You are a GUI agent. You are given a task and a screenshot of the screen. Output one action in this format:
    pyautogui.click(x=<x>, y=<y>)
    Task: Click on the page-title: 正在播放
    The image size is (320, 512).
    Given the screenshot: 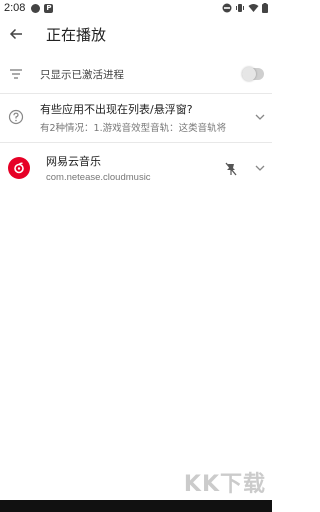 What is the action you would take?
    pyautogui.click(x=76, y=34)
    